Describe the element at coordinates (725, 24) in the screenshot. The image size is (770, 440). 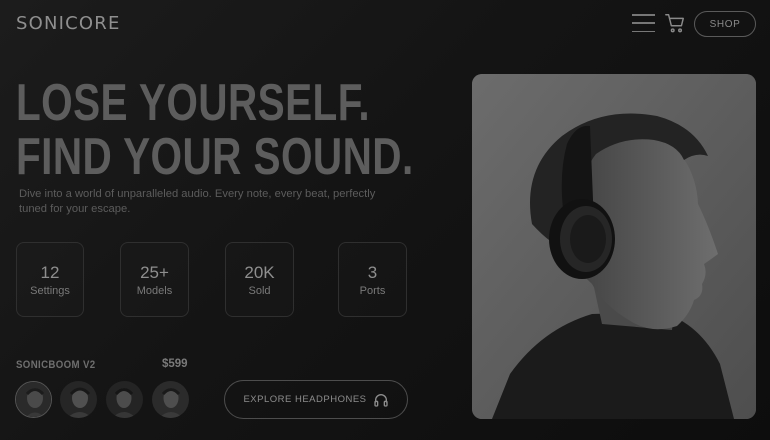
I see `shop-button: SHOP` at that location.